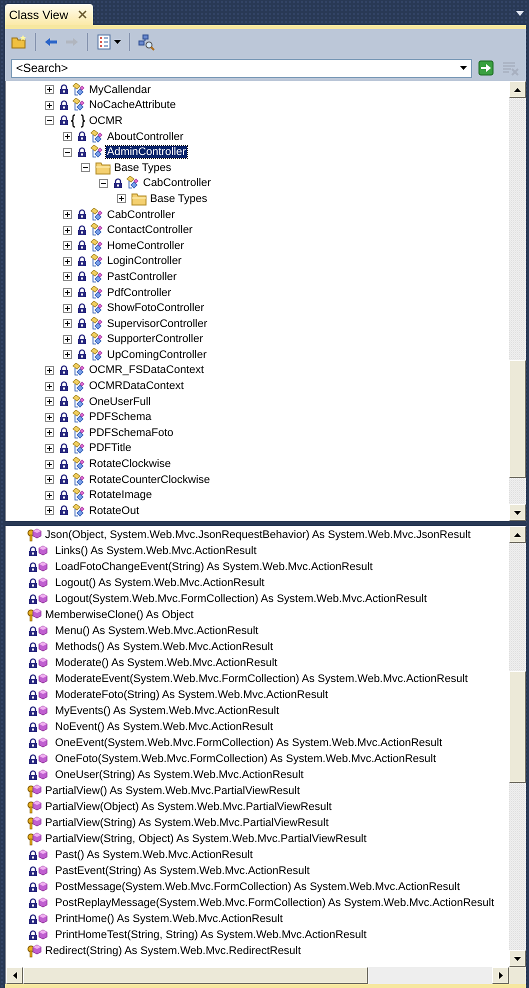 This screenshot has width=529, height=988. I want to click on tree-item: OCMR_FSDataContext, so click(146, 370).